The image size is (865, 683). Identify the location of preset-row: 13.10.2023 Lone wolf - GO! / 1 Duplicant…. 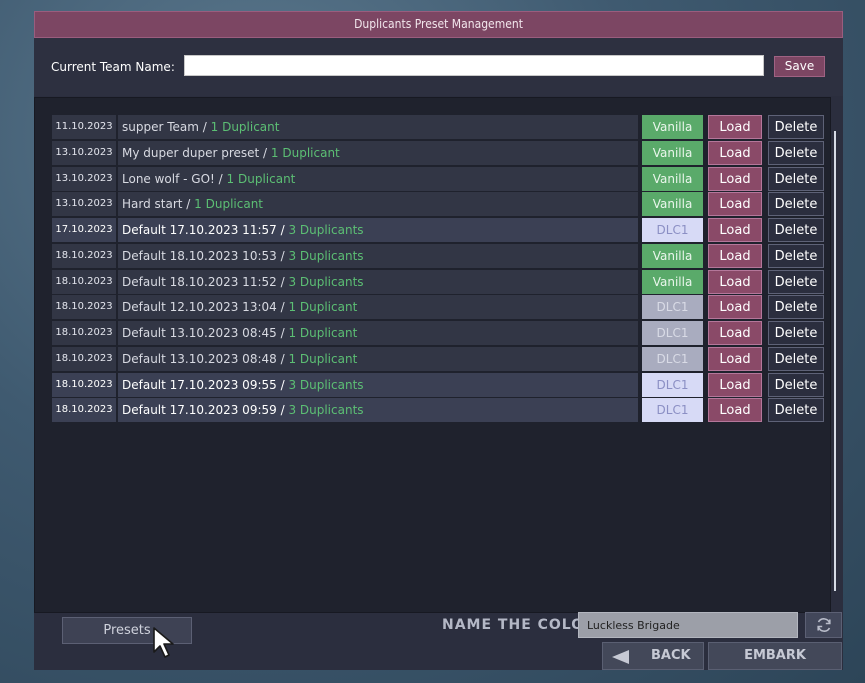
(439, 178).